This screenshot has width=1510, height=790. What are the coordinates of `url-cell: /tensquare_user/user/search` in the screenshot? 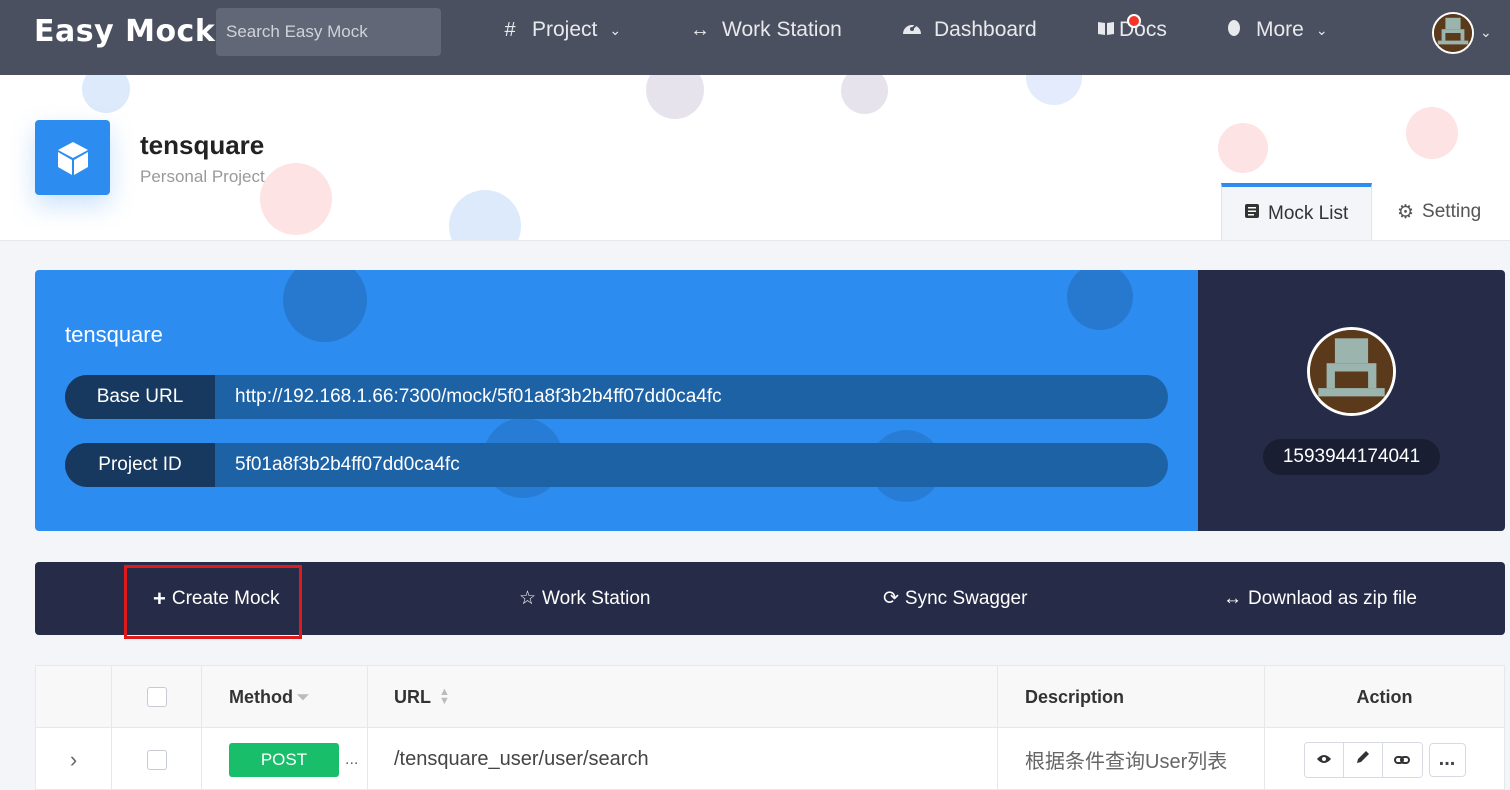 It's located at (683, 759).